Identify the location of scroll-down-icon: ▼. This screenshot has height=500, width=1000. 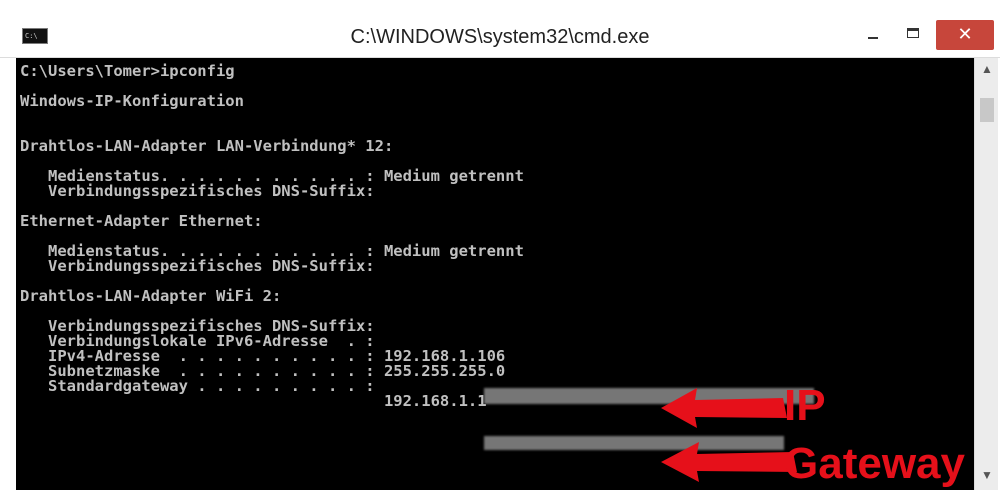
(987, 477).